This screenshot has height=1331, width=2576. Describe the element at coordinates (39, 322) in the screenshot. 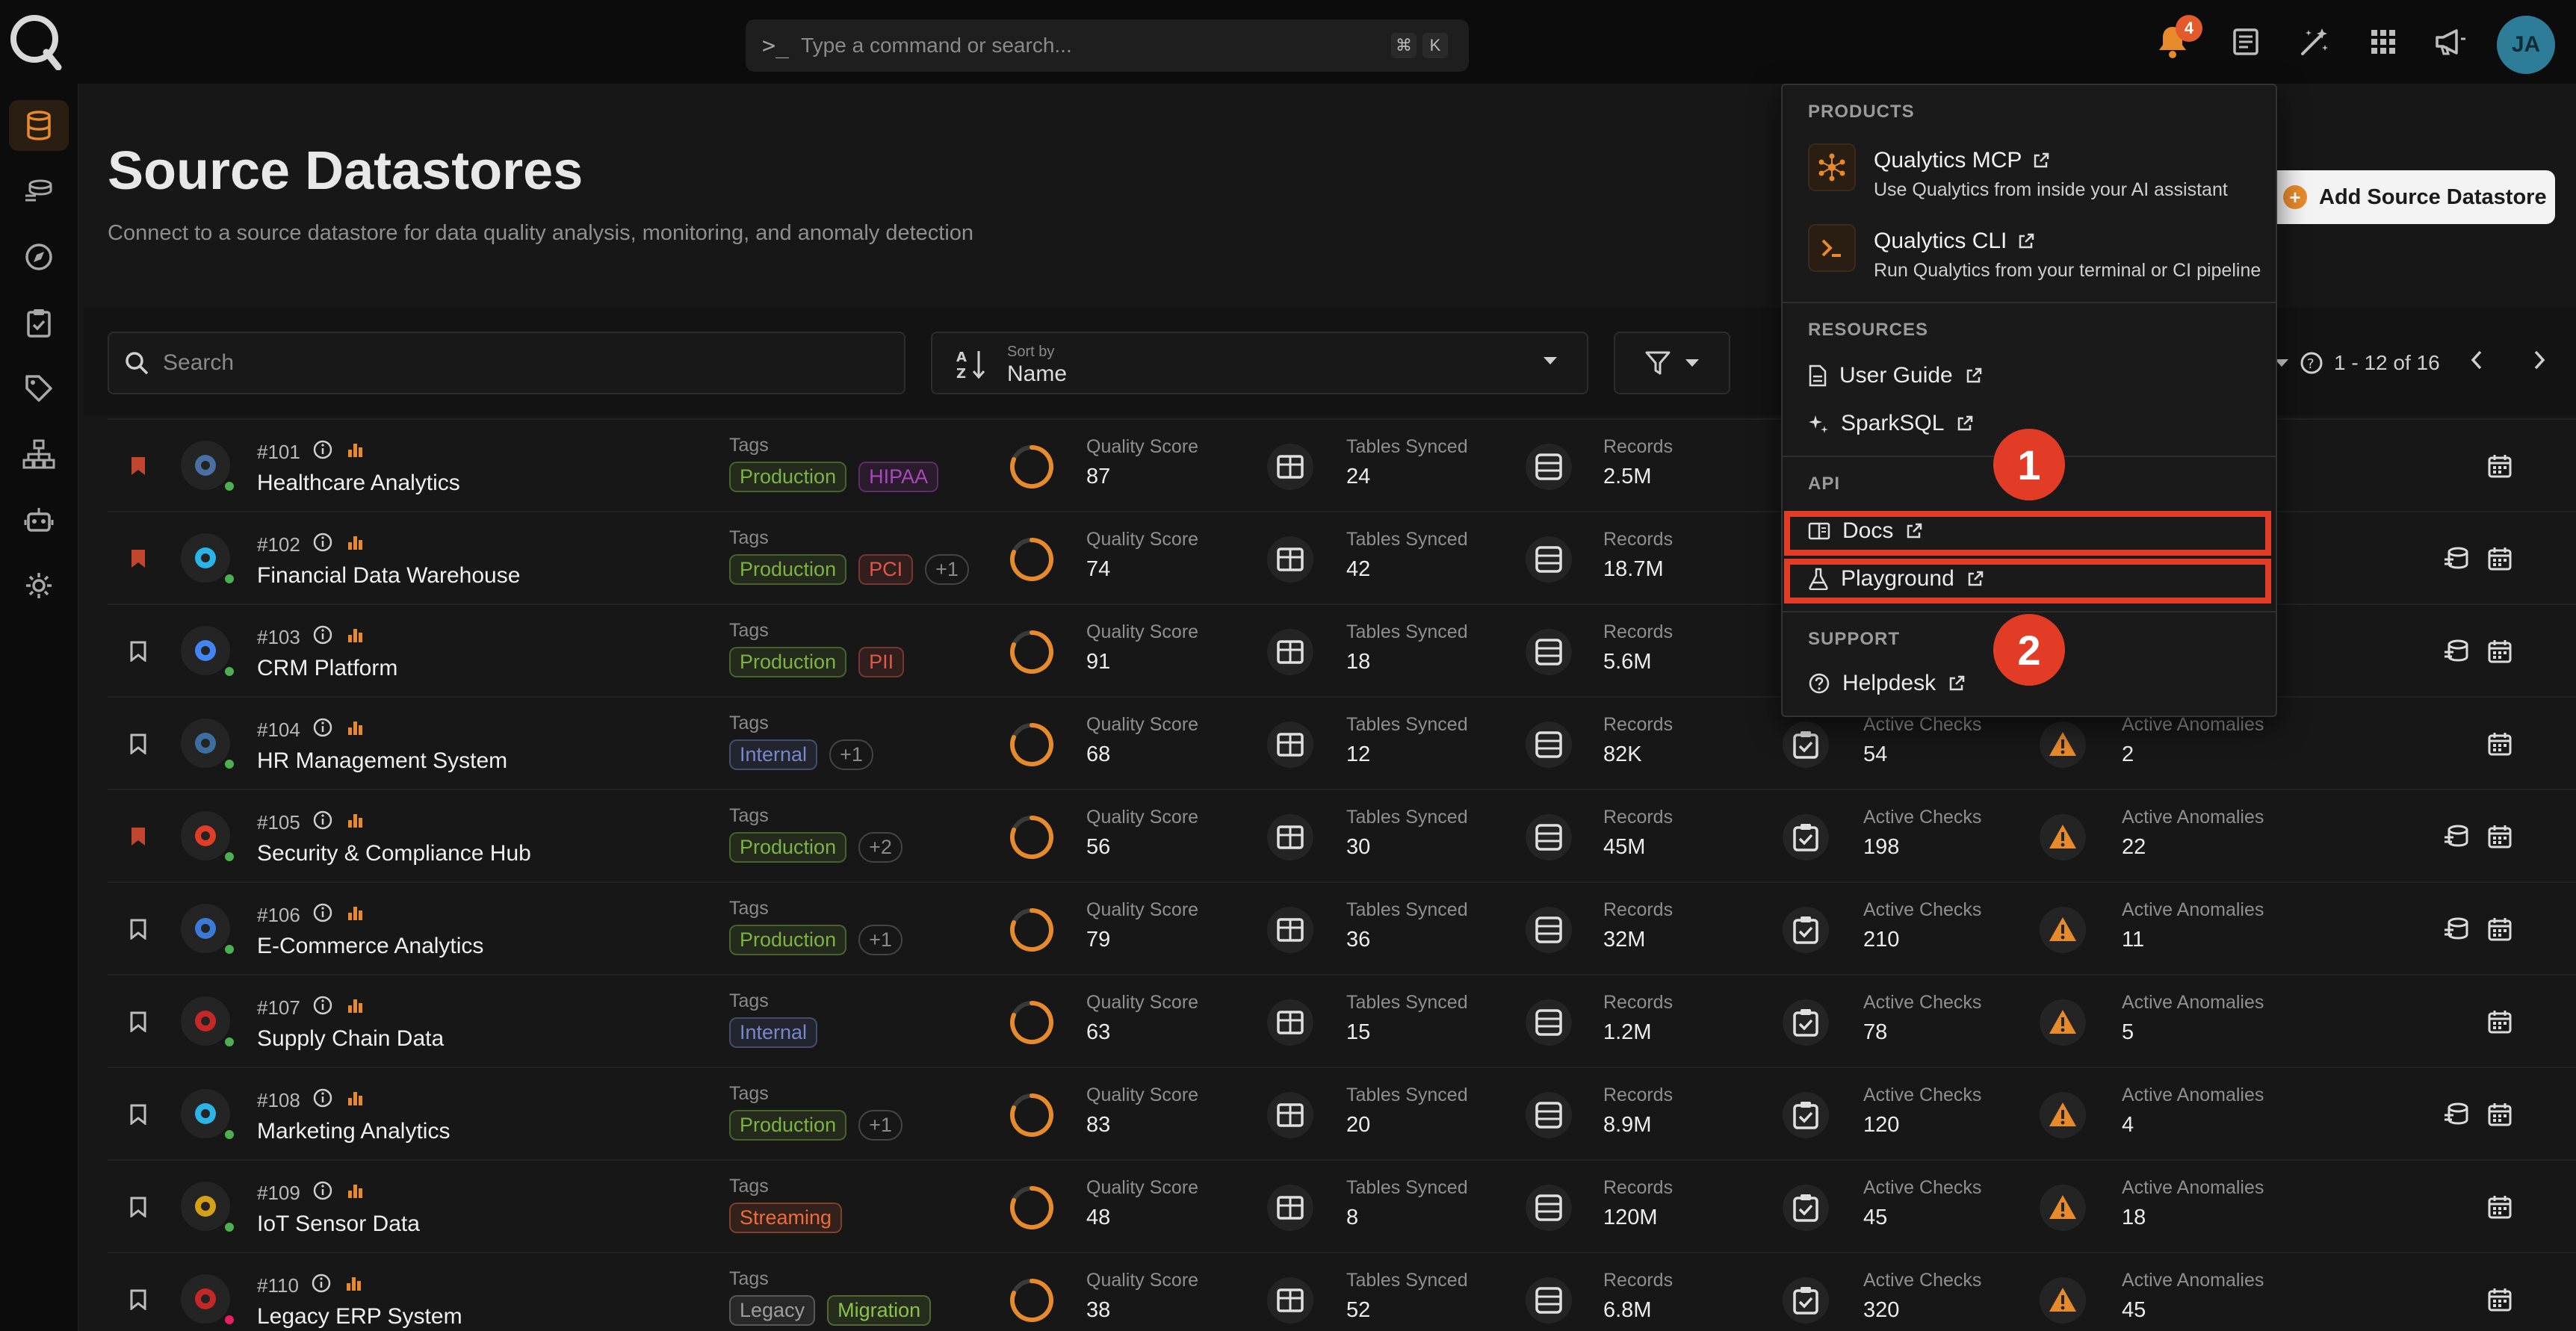

I see `sidebar-item-checks` at that location.